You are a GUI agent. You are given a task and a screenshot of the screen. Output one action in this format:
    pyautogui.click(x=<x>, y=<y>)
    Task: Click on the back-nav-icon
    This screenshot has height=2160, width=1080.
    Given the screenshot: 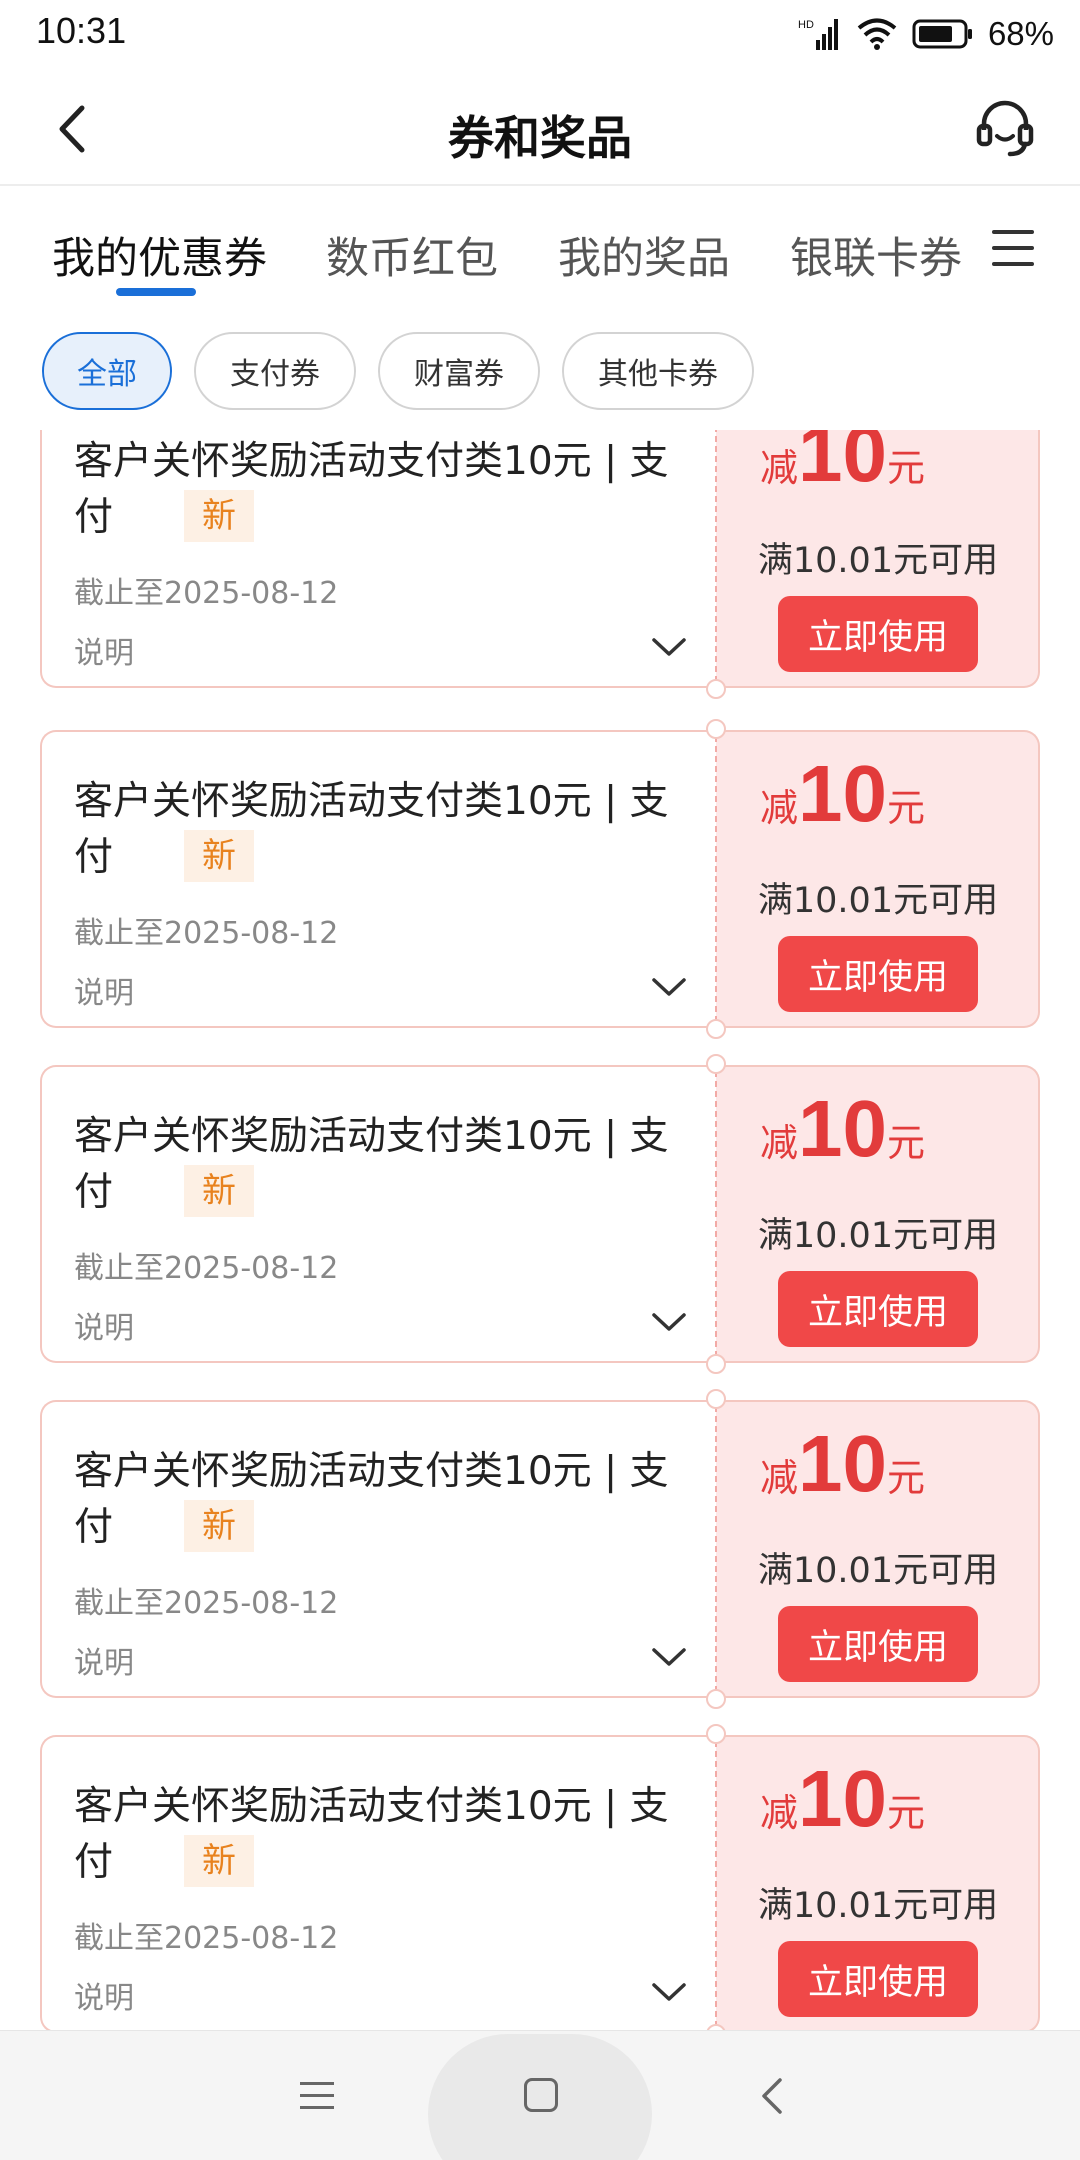 What is the action you would take?
    pyautogui.click(x=772, y=2096)
    